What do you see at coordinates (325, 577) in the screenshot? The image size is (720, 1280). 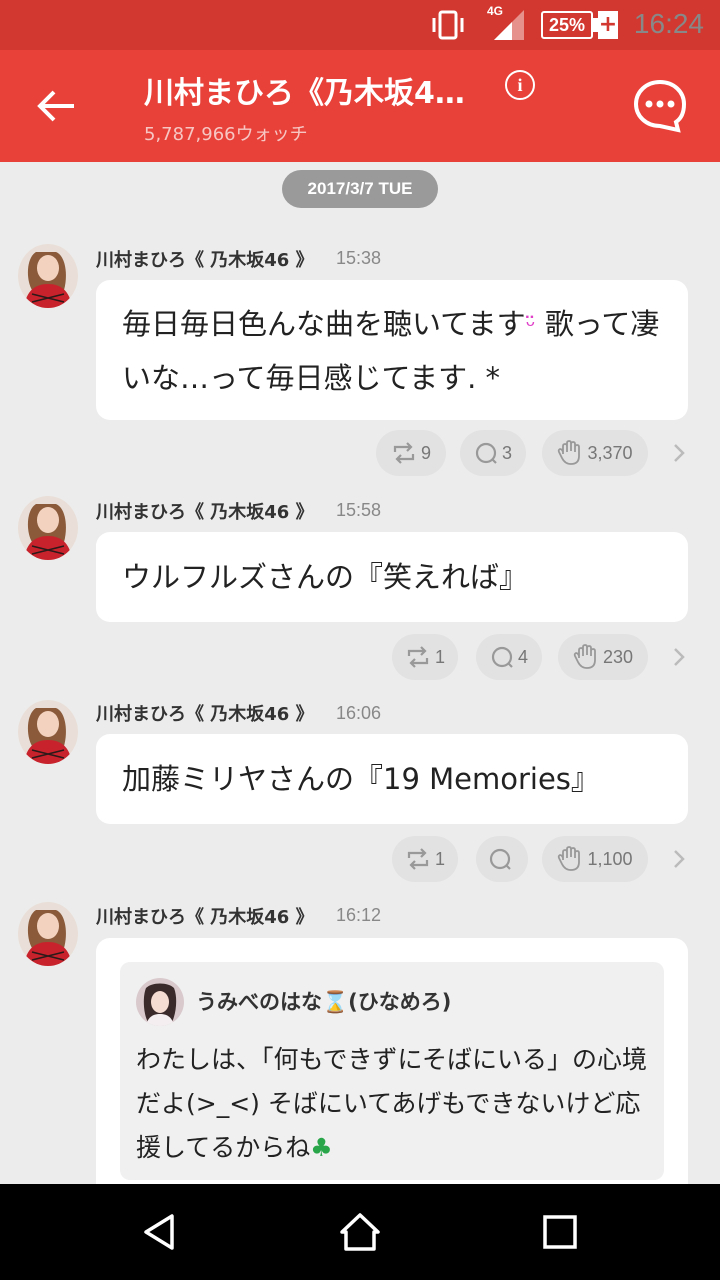 I see `message-text: ウルフルズさんの『笑えれば』` at bounding box center [325, 577].